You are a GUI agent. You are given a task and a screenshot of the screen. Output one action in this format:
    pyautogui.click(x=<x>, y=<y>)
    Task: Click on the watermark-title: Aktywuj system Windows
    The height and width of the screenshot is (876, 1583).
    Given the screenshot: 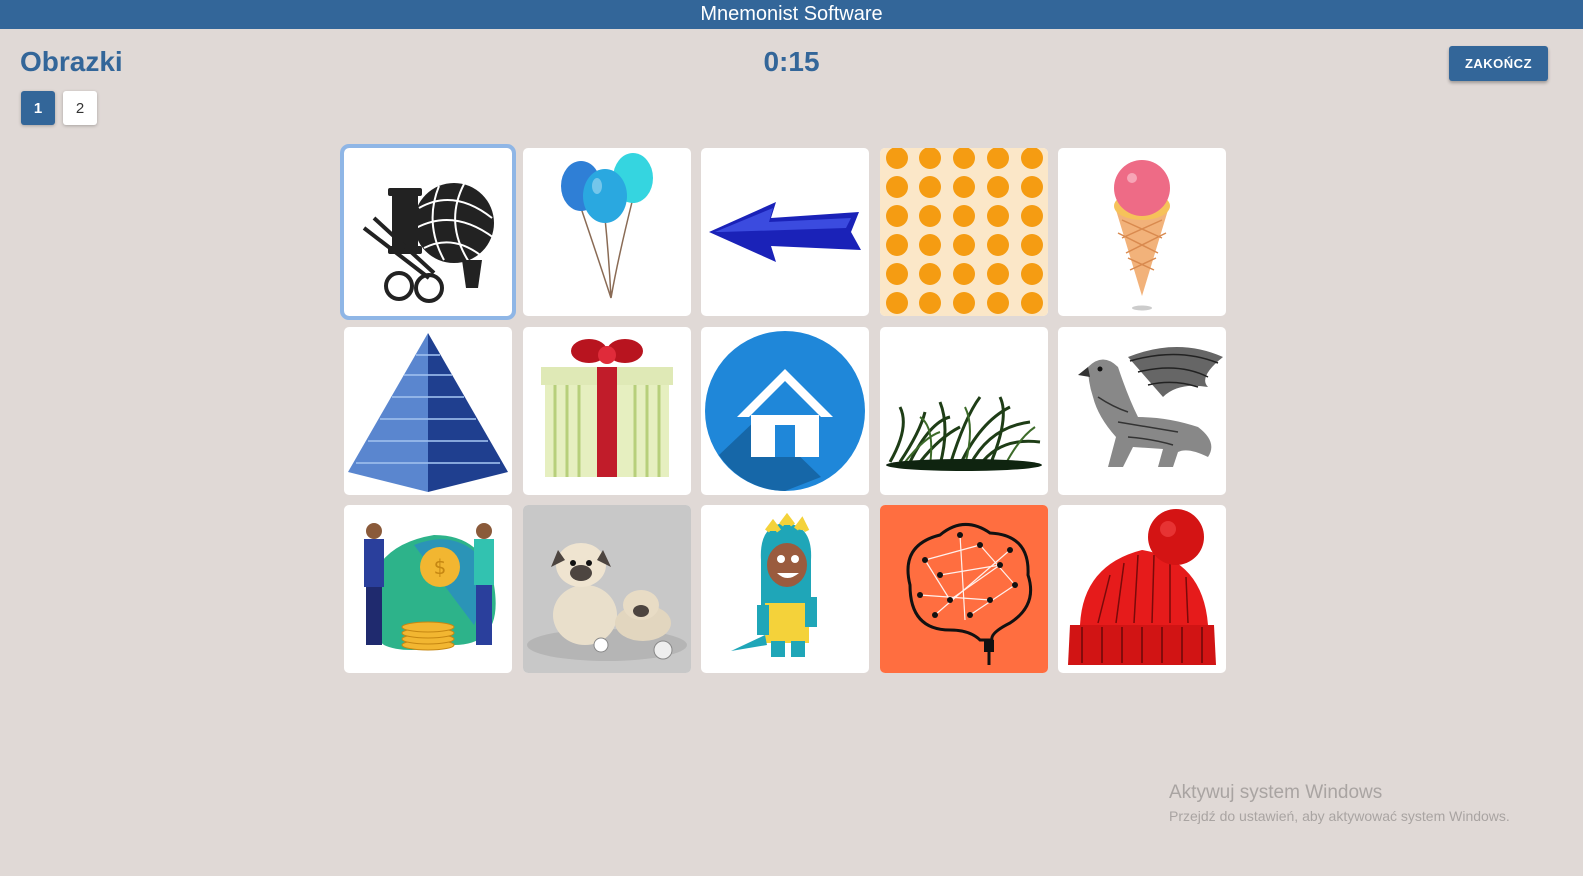 What is the action you would take?
    pyautogui.click(x=1276, y=792)
    